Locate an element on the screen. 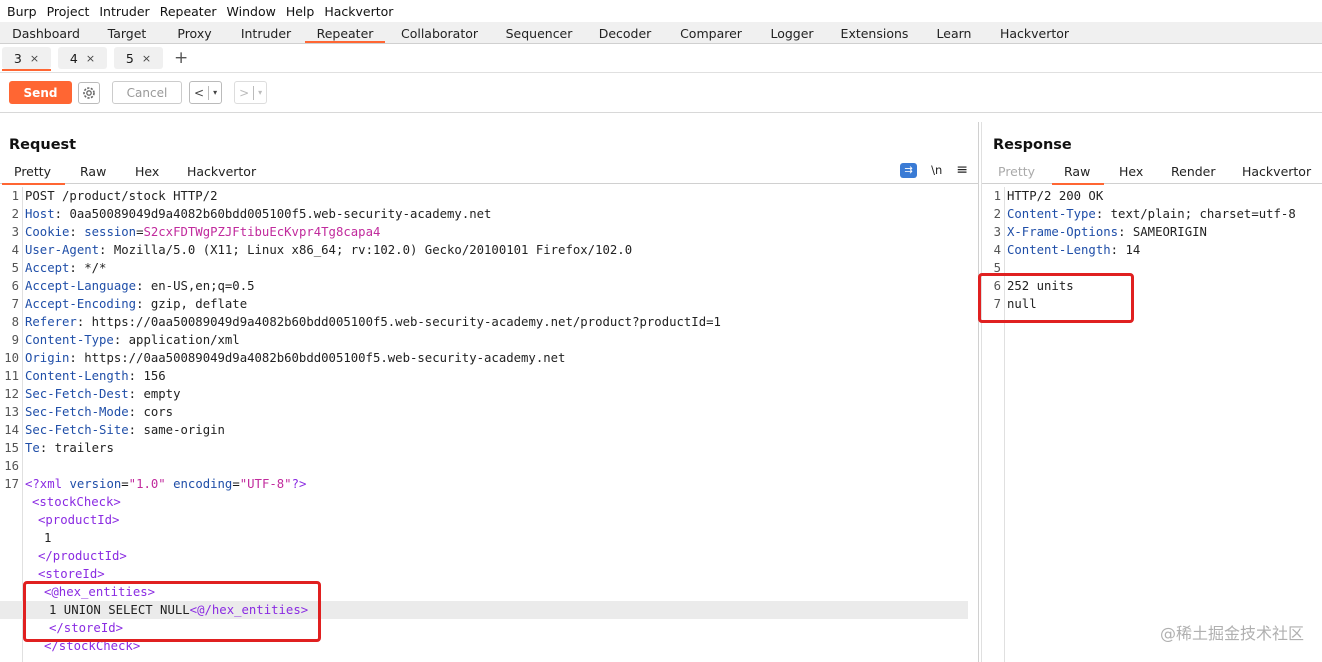 This screenshot has height=662, width=1322. request-line: 13 Sec-Fetch-Mode: cors is located at coordinates (89, 412).